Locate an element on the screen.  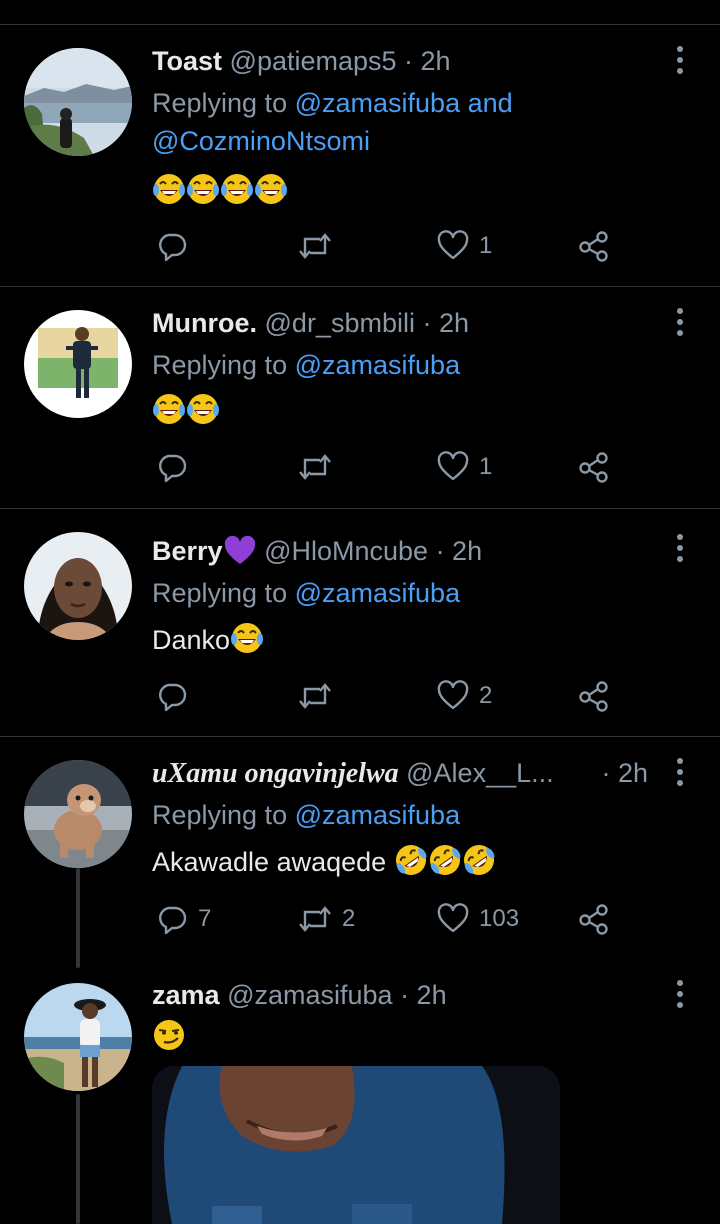
tweet-header: Munroe. @dr_sbmbili · 2h is located at coordinates (406, 323).